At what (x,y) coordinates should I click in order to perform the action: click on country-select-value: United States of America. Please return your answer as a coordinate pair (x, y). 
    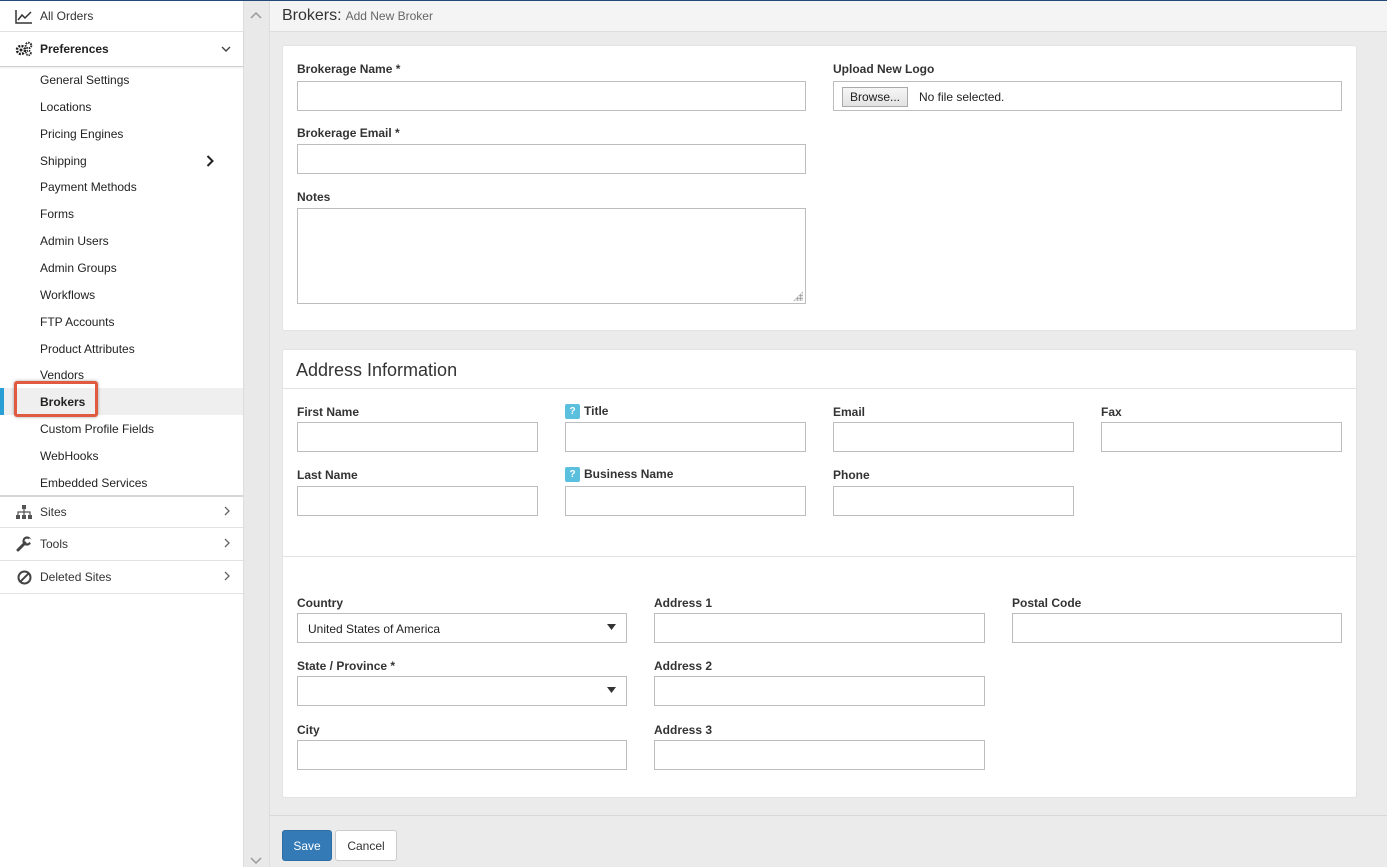
    Looking at the image, I should click on (374, 629).